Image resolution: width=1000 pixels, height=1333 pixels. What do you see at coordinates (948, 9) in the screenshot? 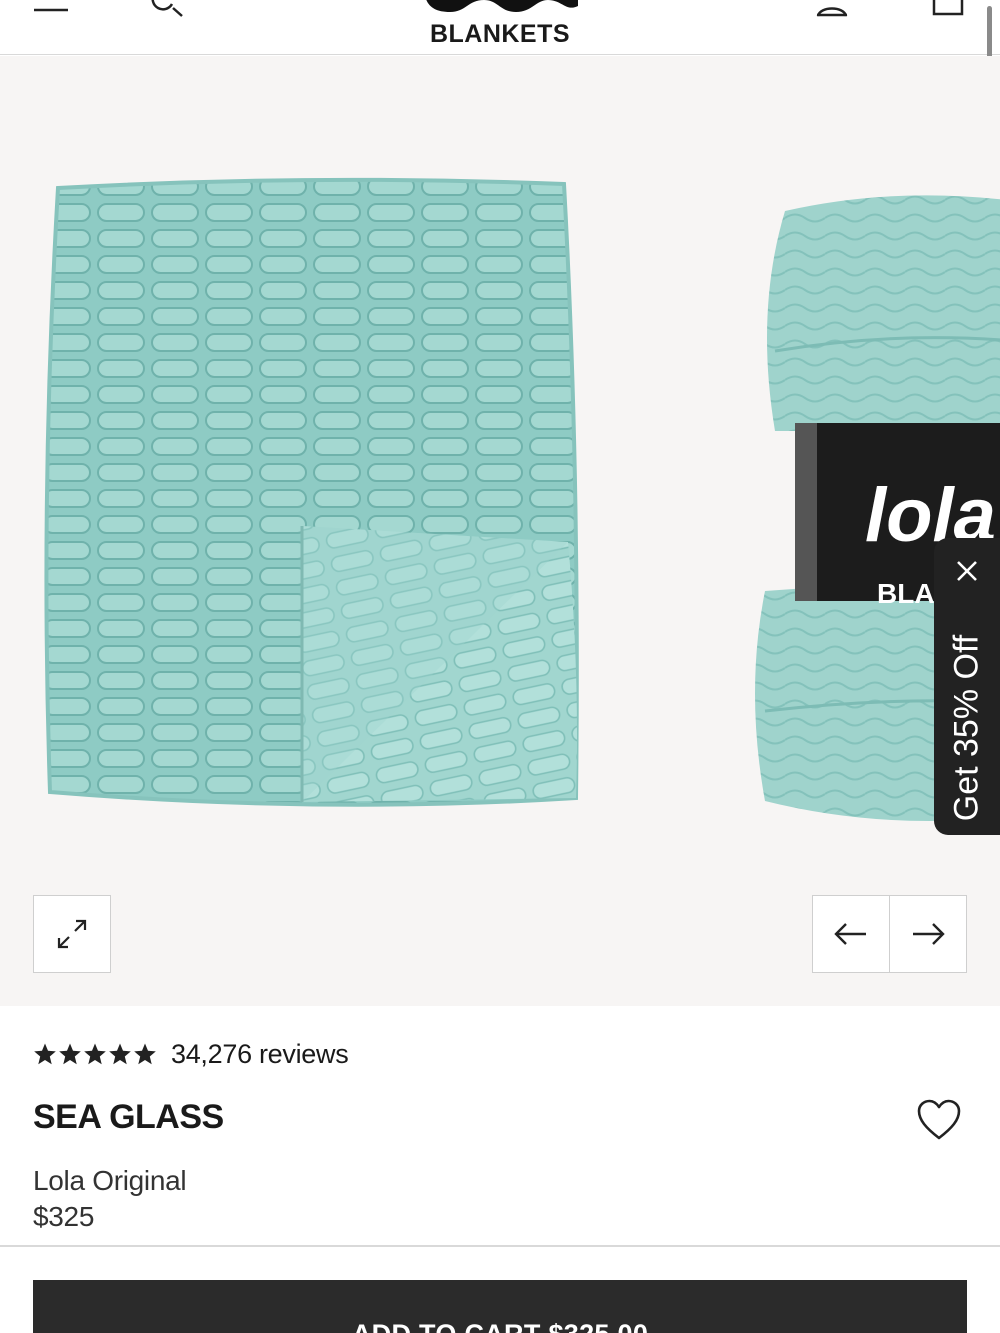
I see `cart-icon` at bounding box center [948, 9].